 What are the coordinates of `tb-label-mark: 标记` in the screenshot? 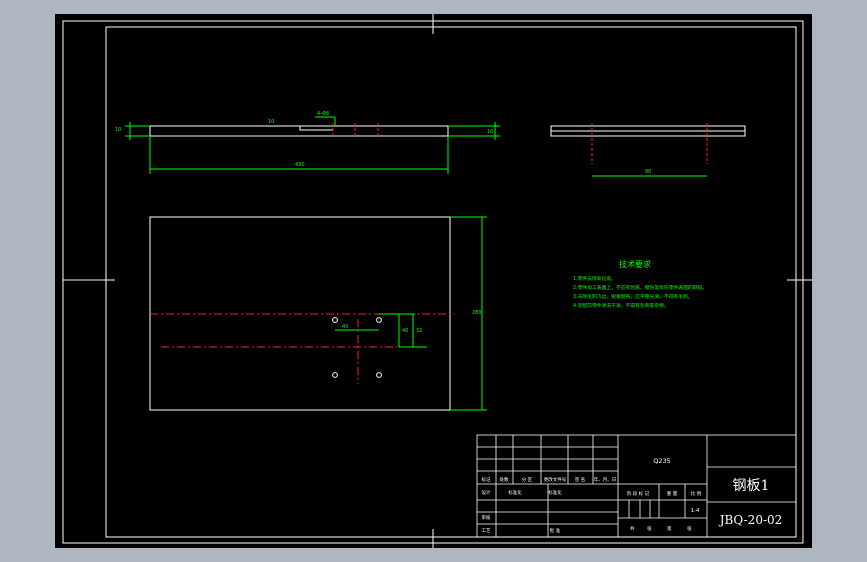 It's located at (486, 479).